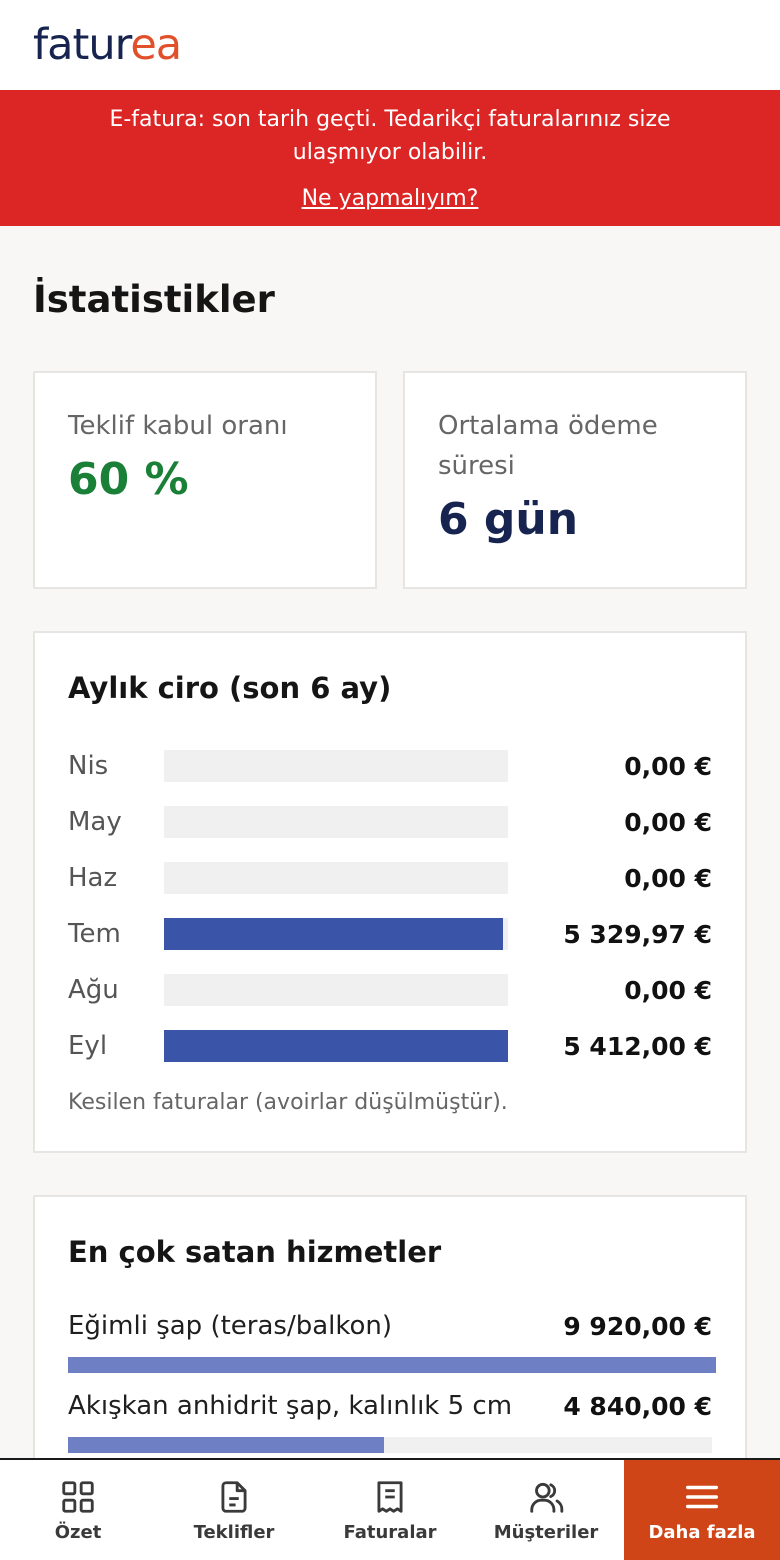 This screenshot has width=780, height=1560. Describe the element at coordinates (390, 198) in the screenshot. I see `what-to-do-link: Ne yapmalıyım?` at that location.